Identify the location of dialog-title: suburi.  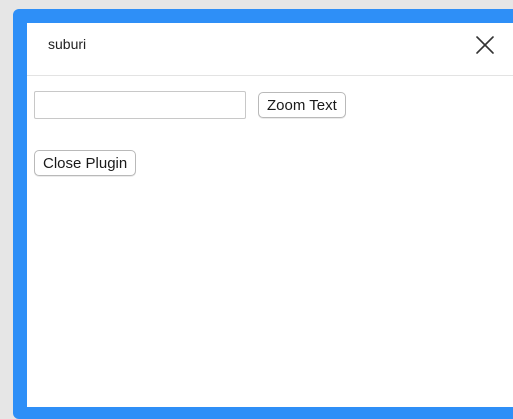
(67, 44).